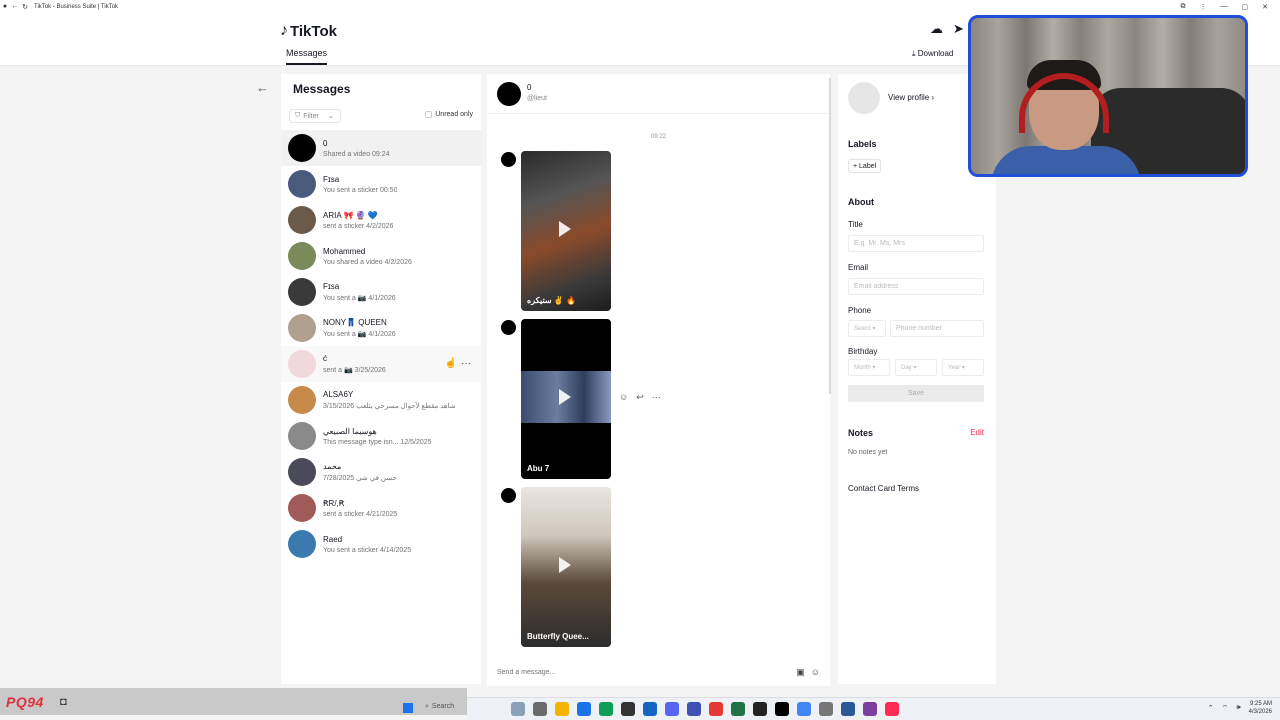  Describe the element at coordinates (958, 29) in the screenshot. I see `send-icon: ➤` at that location.